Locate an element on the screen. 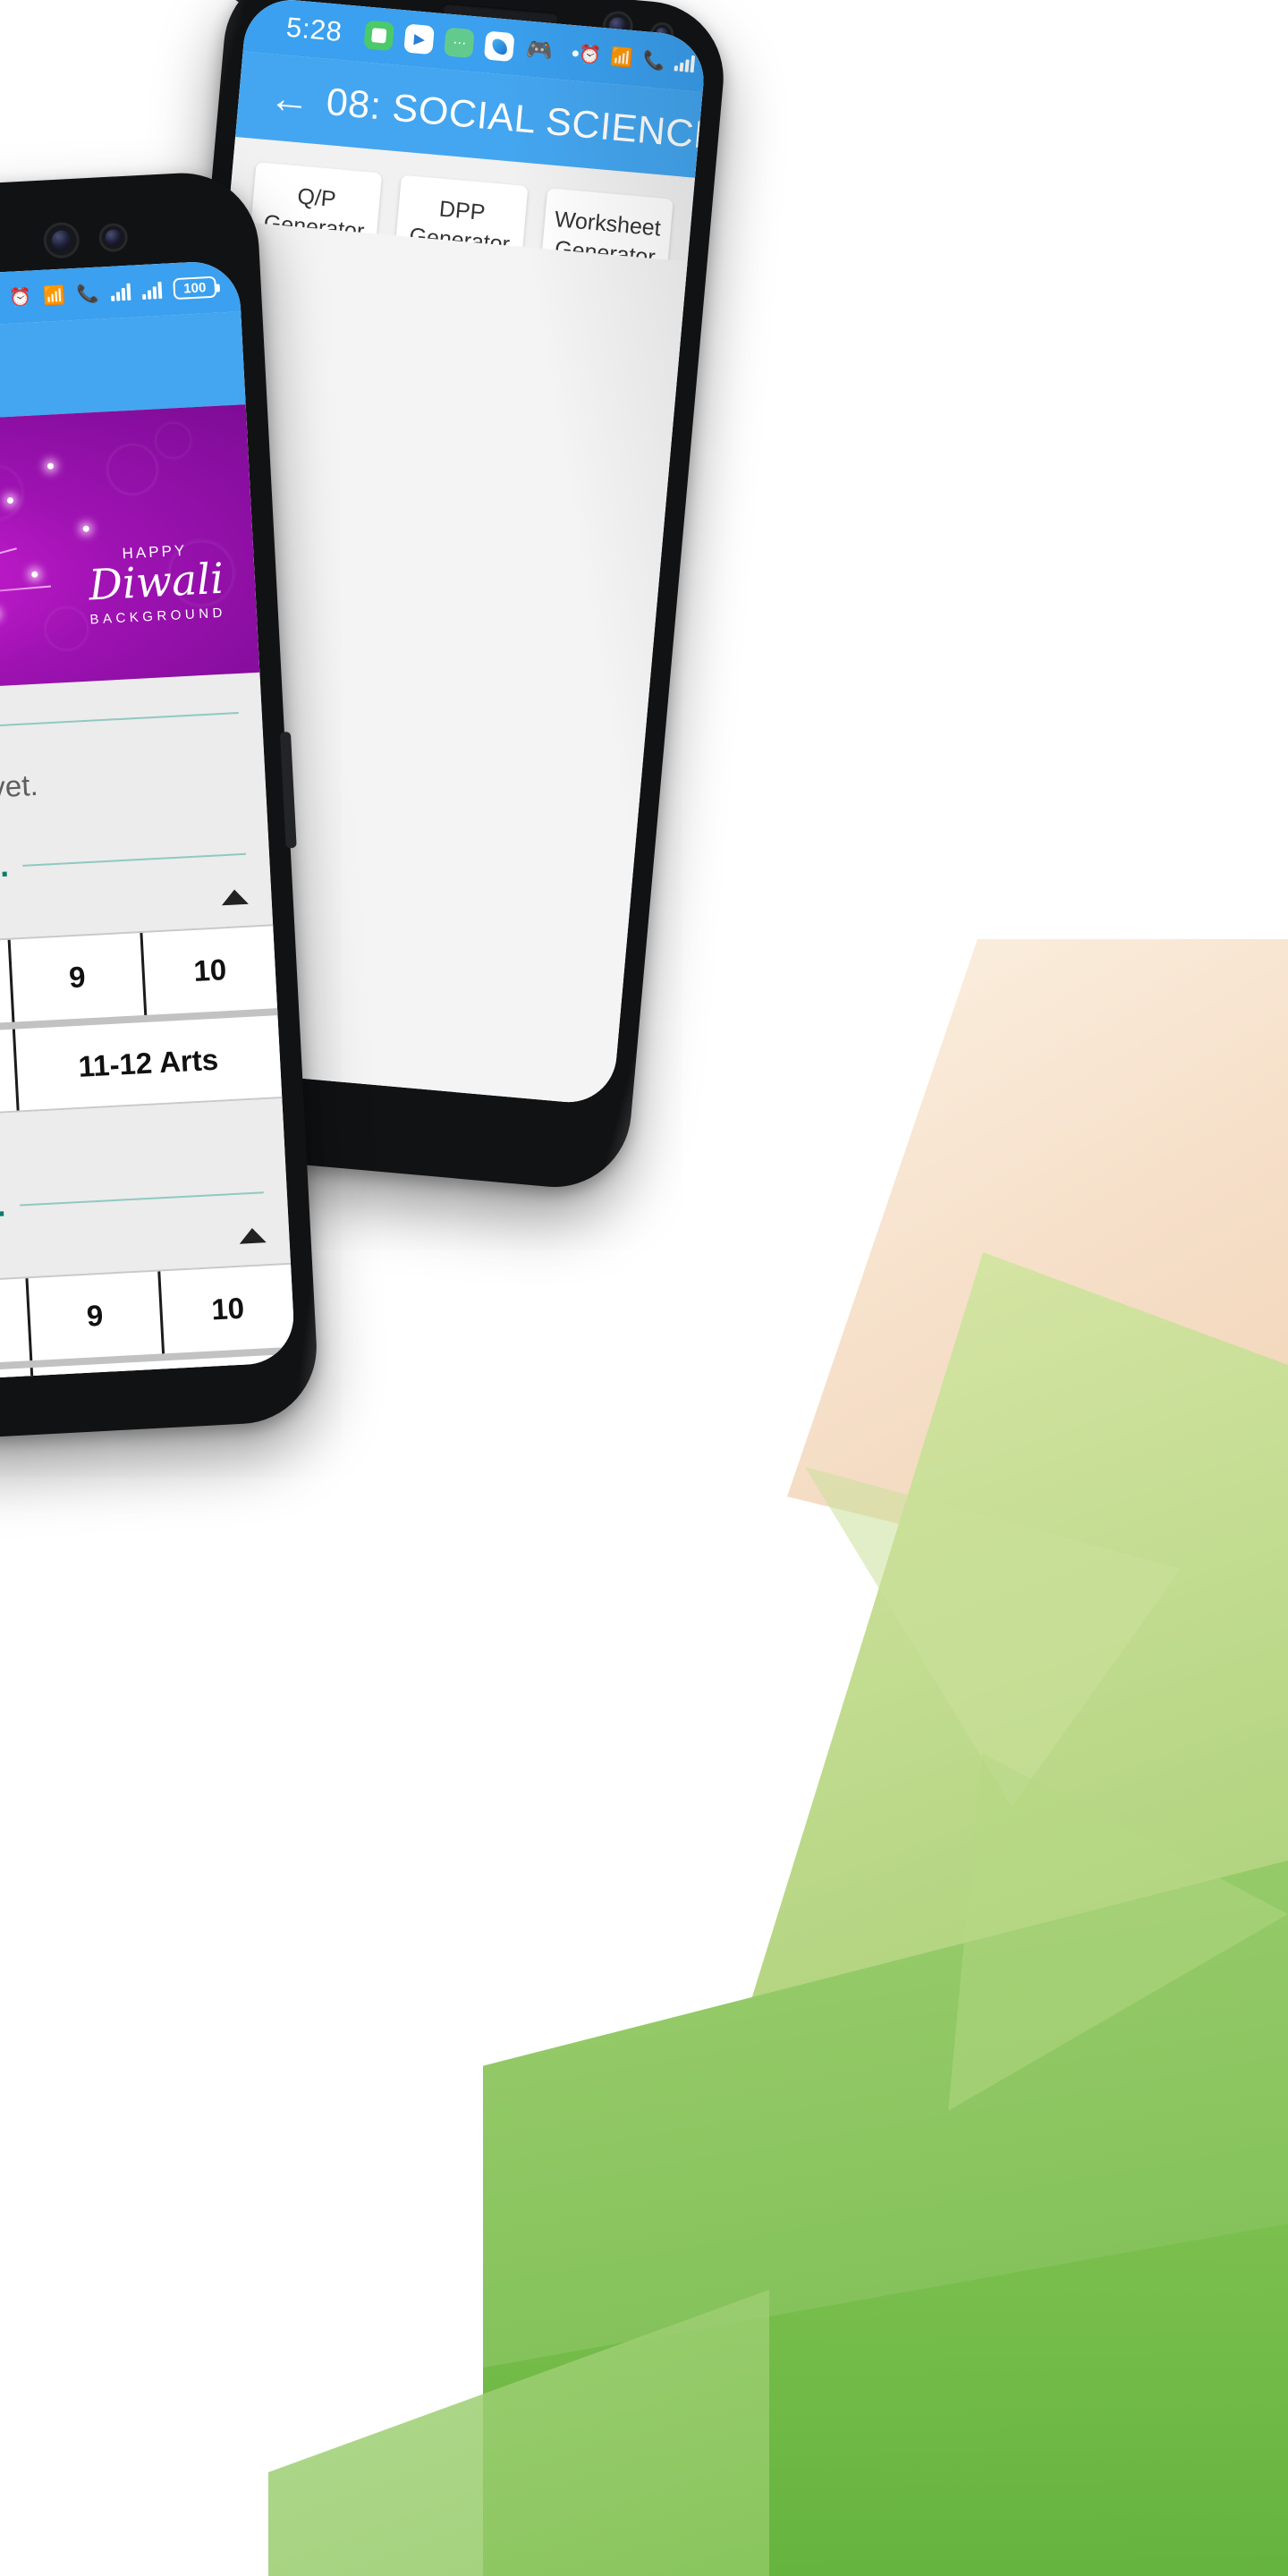 Image resolution: width=1288 pixels, height=2576 pixels. section-subjects: ects from here. ass 7 8 9 10 is located at coordinates (148, 1271).